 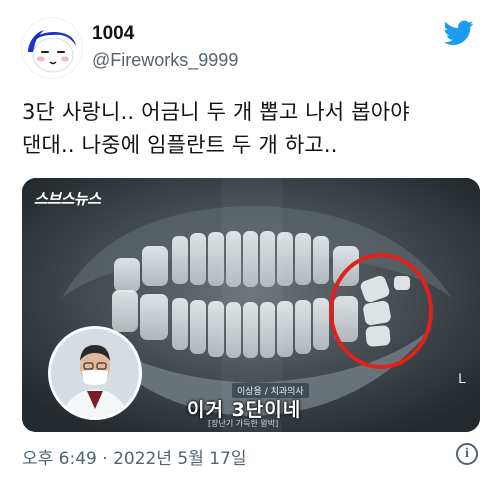 What do you see at coordinates (467, 454) in the screenshot?
I see `info-icon: i` at bounding box center [467, 454].